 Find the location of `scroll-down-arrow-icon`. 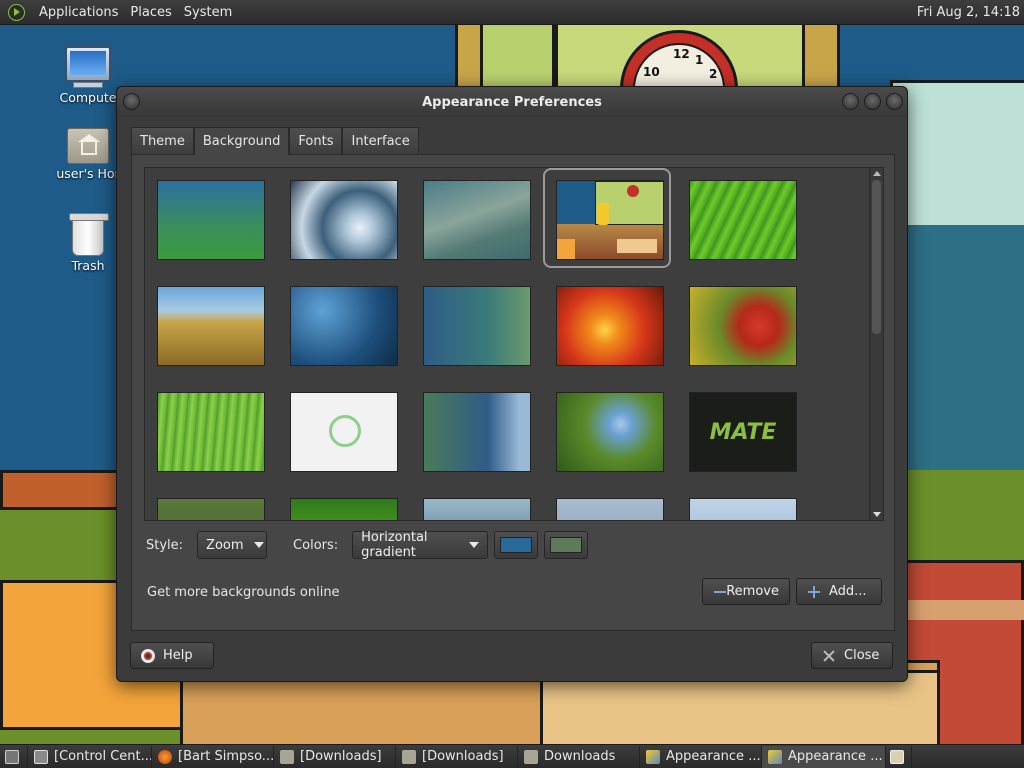

scroll-down-arrow-icon is located at coordinates (877, 514).